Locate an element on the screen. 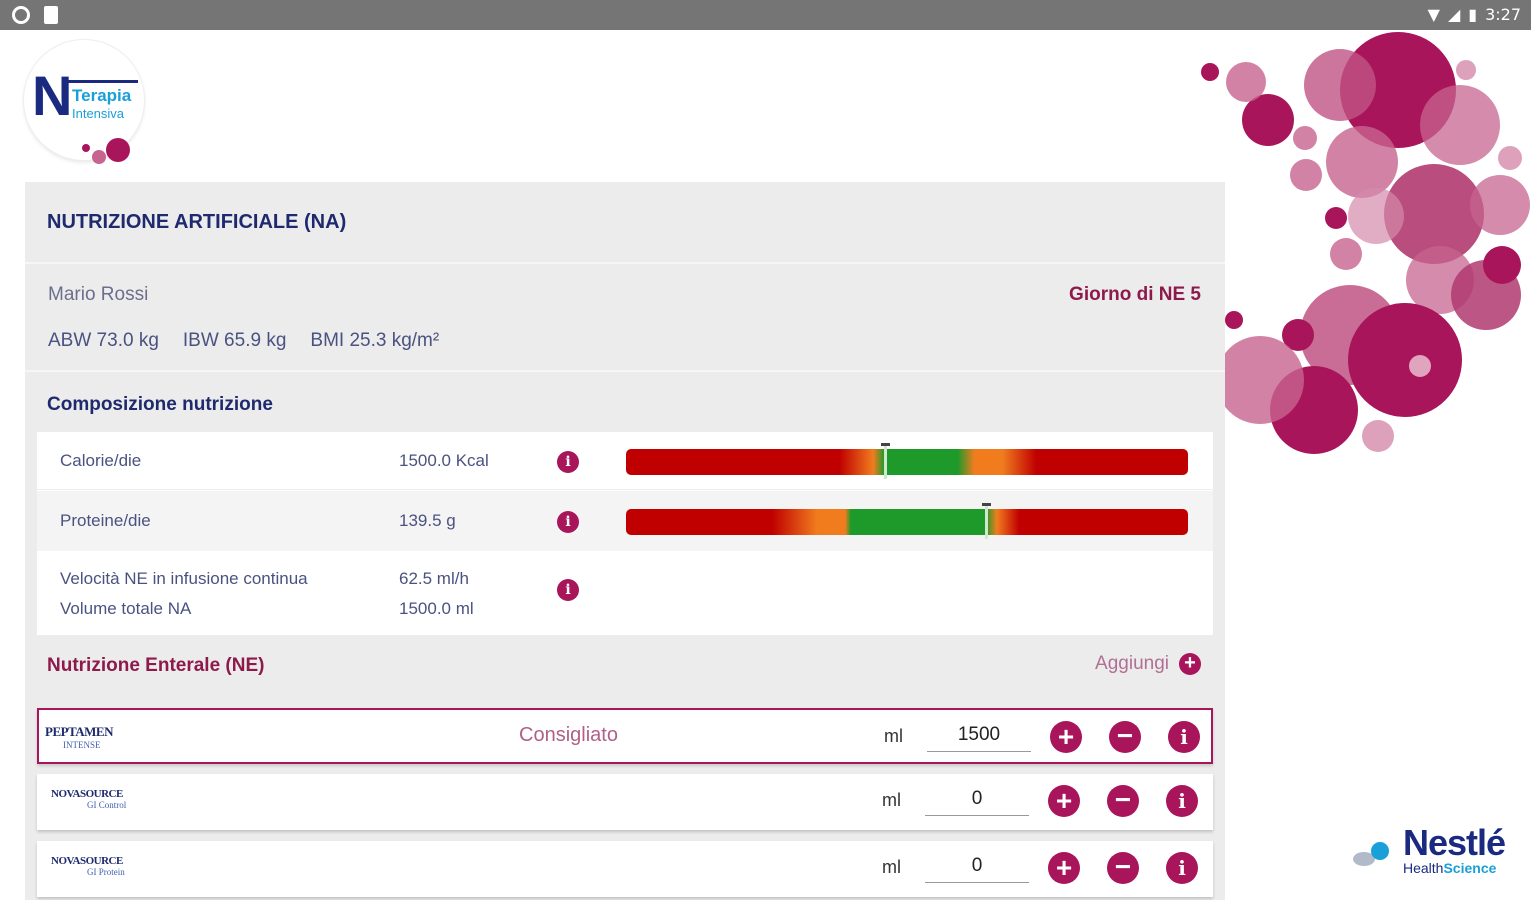  brand-sub-a: Health is located at coordinates (1423, 868).